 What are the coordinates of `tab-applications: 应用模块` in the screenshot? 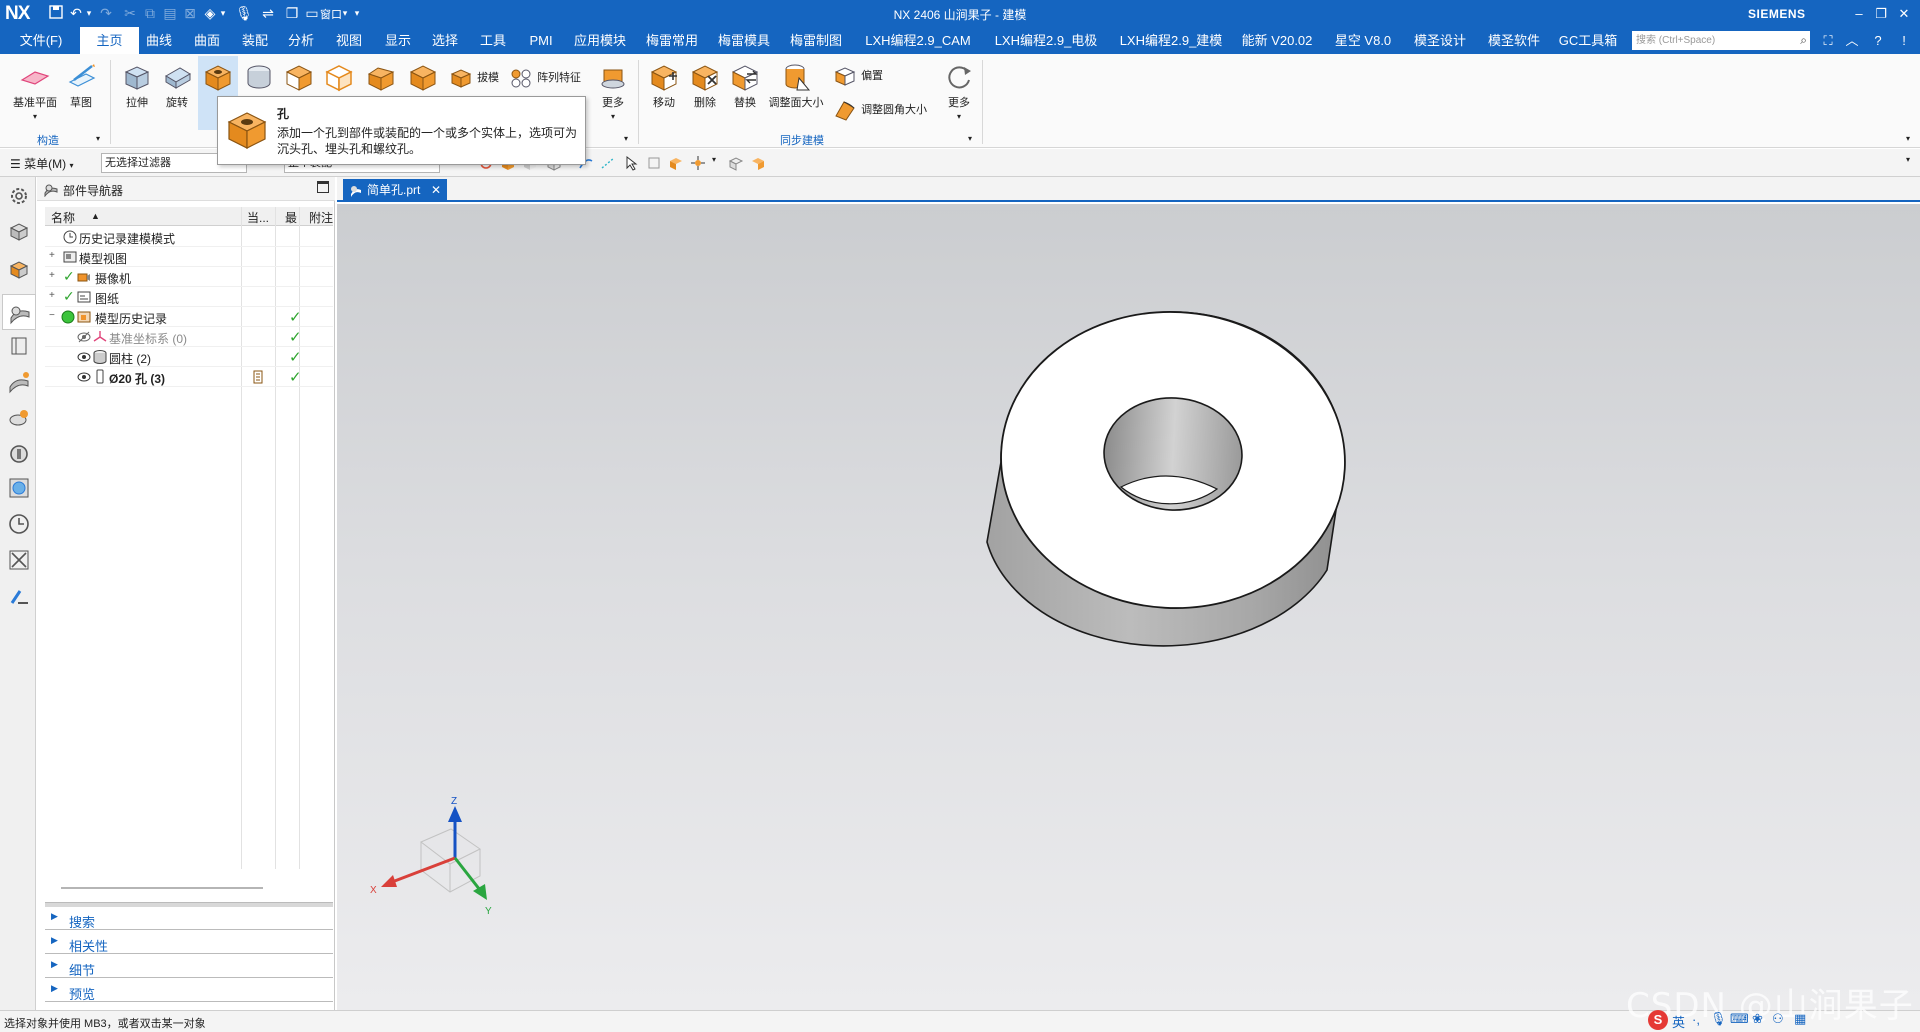 It's located at (600, 40).